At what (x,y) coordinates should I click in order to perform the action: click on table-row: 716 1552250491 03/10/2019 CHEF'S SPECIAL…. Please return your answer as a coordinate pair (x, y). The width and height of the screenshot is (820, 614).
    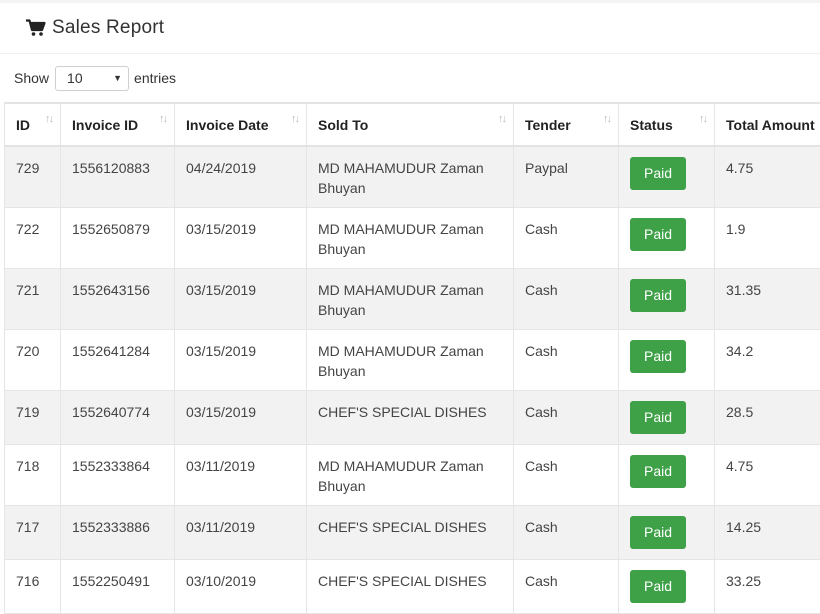
    Looking at the image, I should click on (412, 586).